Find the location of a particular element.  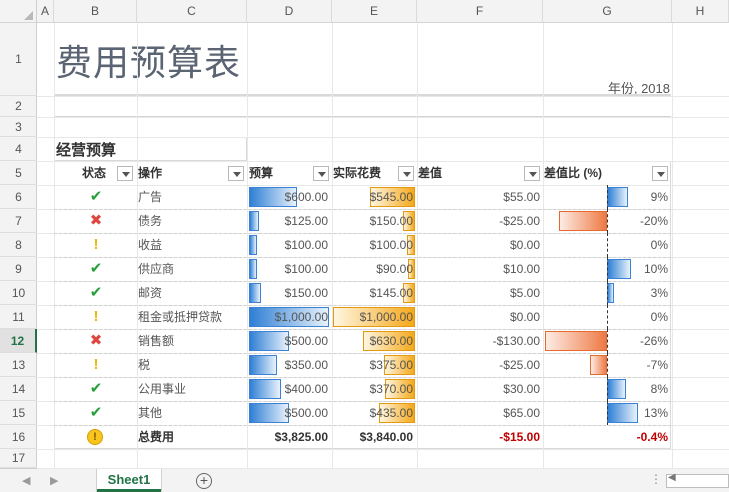

sheet-tab-bar: ◀ ▶ Sheet1 + ⋮ ◀ is located at coordinates (364, 480).